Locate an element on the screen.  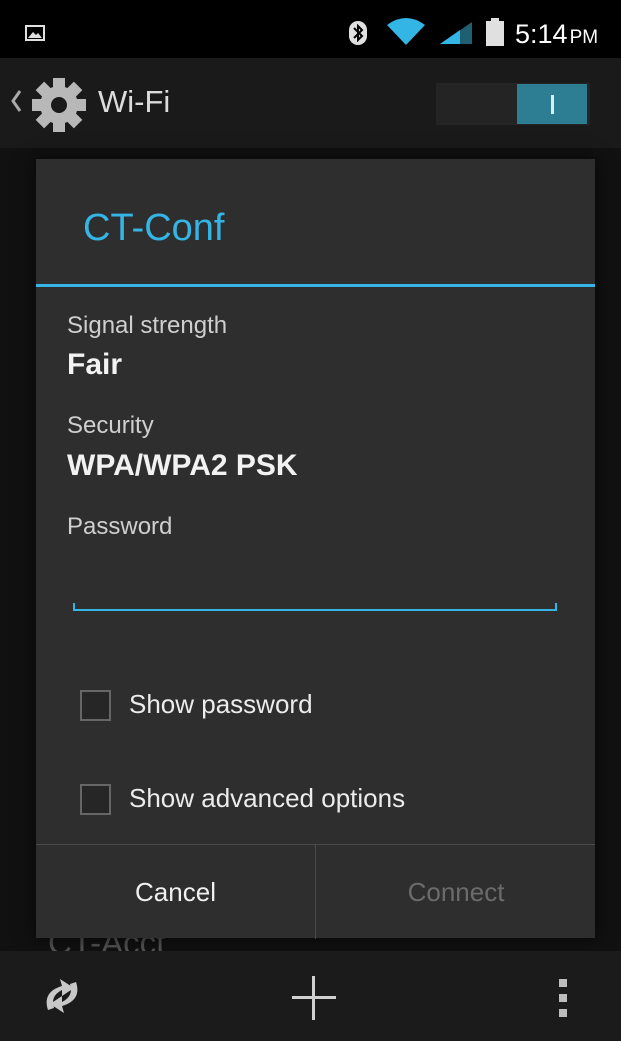
password-label: Password is located at coordinates (120, 526).